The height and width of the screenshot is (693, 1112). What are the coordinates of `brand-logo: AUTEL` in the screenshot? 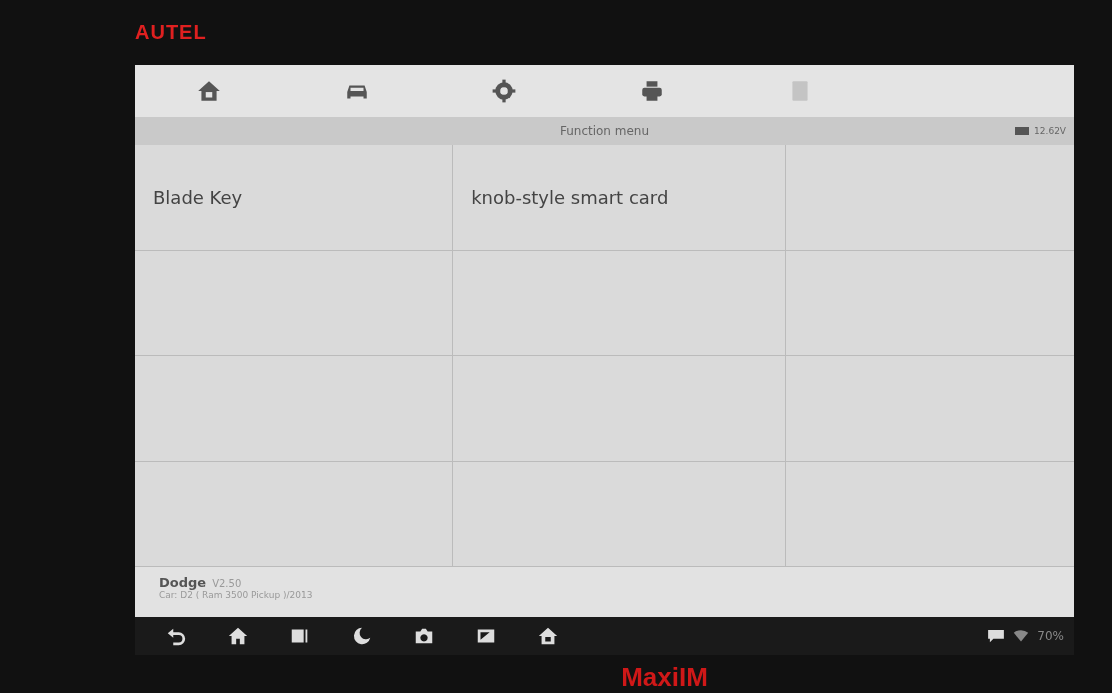 It's located at (171, 32).